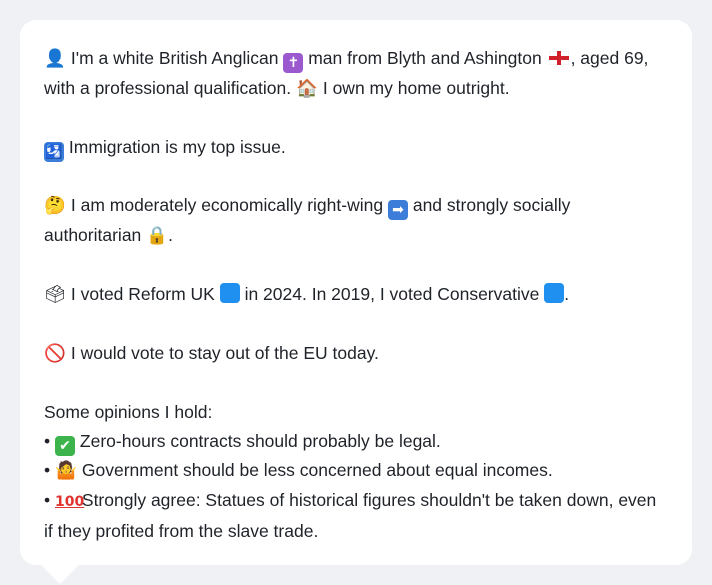  What do you see at coordinates (55, 354) in the screenshot?
I see `prohibited-icon: 🚫` at bounding box center [55, 354].